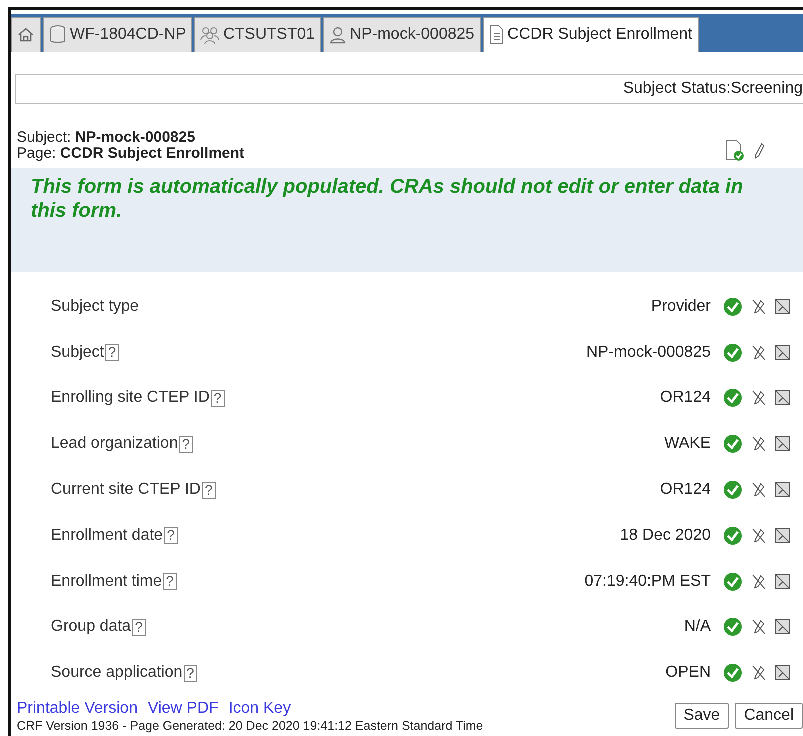  What do you see at coordinates (107, 535) in the screenshot?
I see `field-label: Enrollment date` at bounding box center [107, 535].